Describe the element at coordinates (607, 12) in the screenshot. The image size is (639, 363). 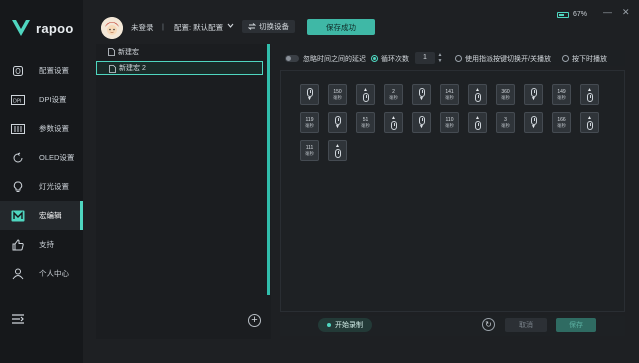
I see `minimize-button: —` at that location.